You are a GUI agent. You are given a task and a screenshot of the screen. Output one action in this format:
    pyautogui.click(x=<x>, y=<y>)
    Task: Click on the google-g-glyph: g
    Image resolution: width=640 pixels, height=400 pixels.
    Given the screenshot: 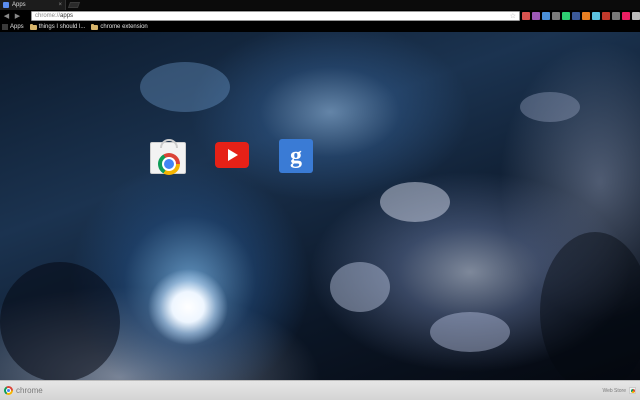 What is the action you would take?
    pyautogui.click(x=296, y=156)
    